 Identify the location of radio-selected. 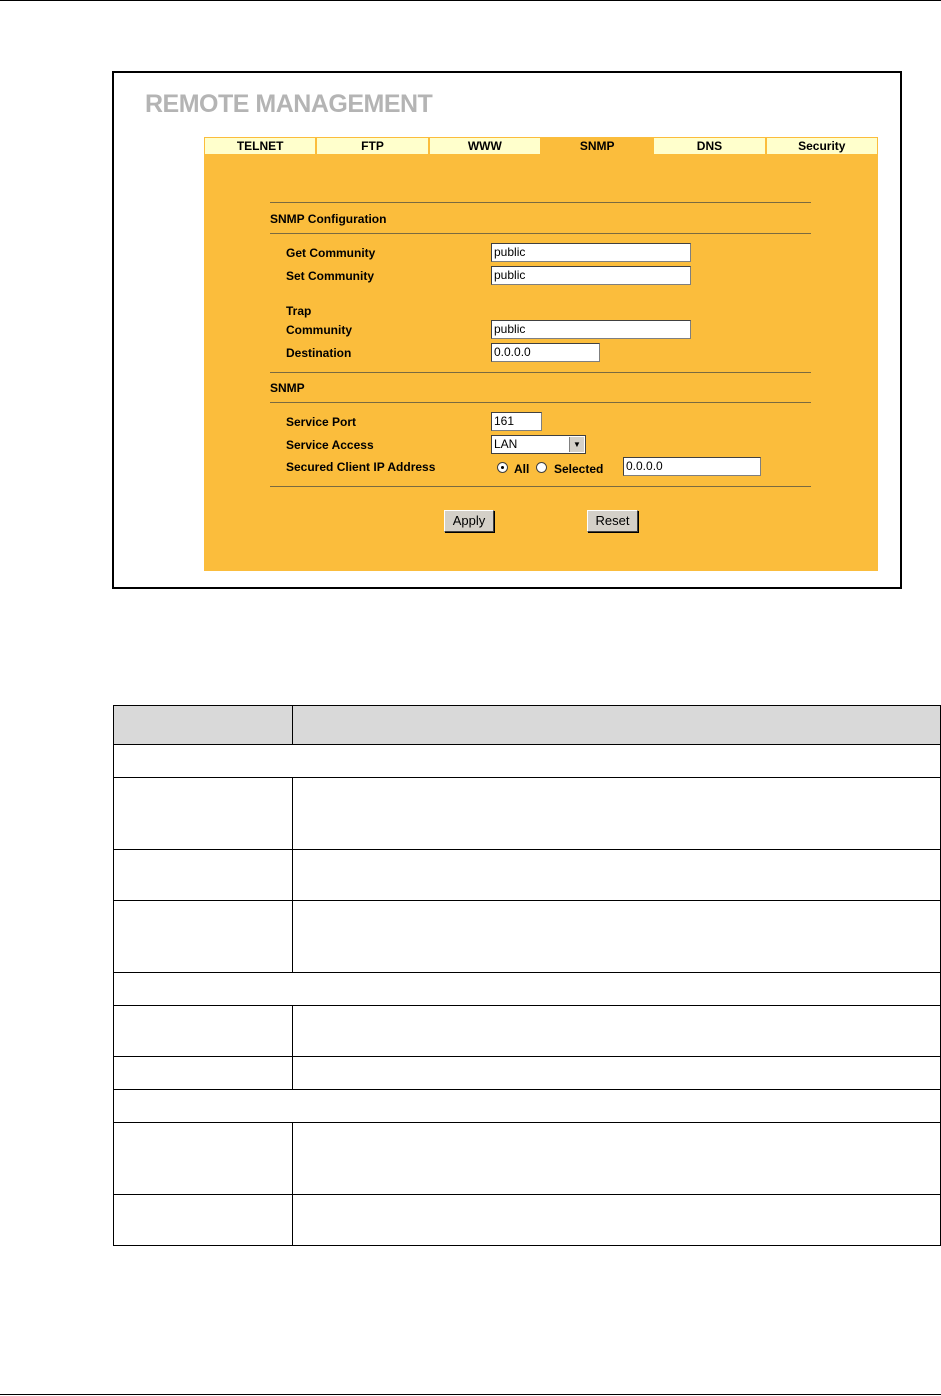
(541, 467).